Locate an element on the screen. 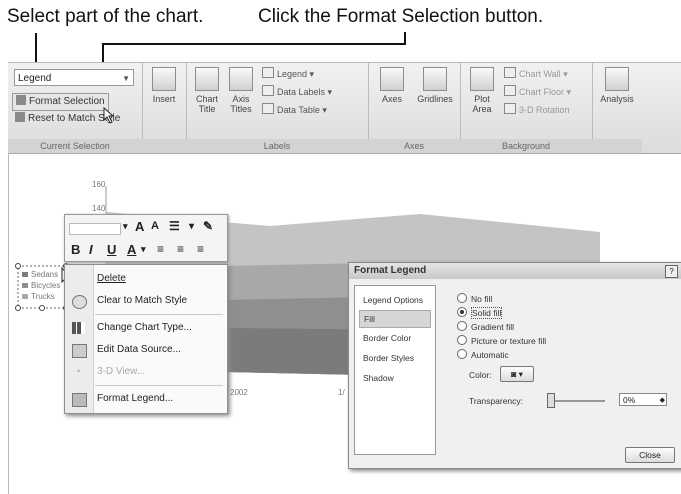 This screenshot has width=681, height=494. bullets-icon: ☰ is located at coordinates (174, 226).